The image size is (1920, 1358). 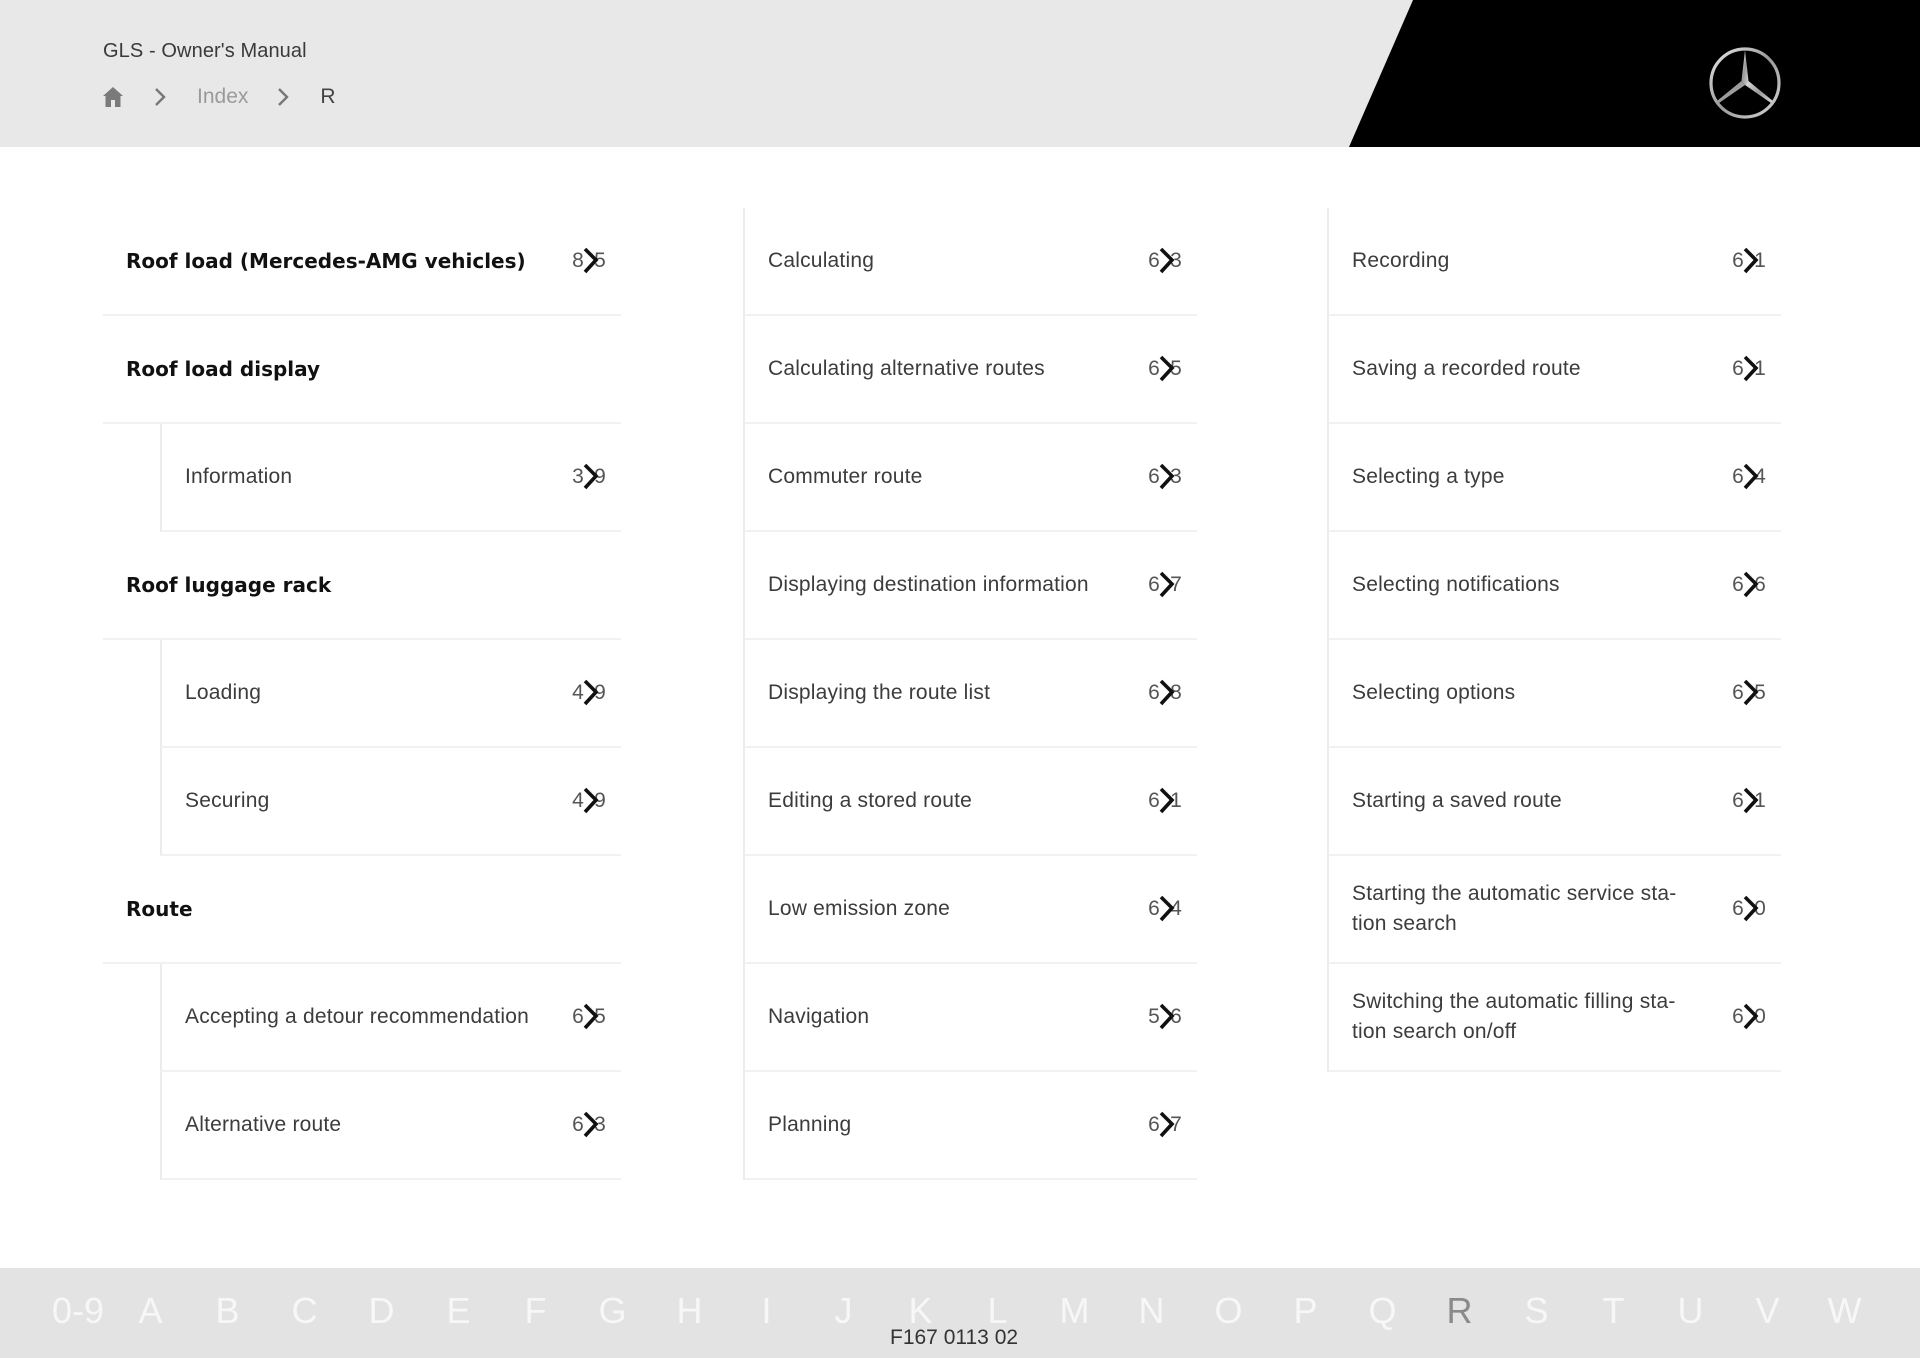 I want to click on alphabet-letter-a: A, so click(x=150, y=1311).